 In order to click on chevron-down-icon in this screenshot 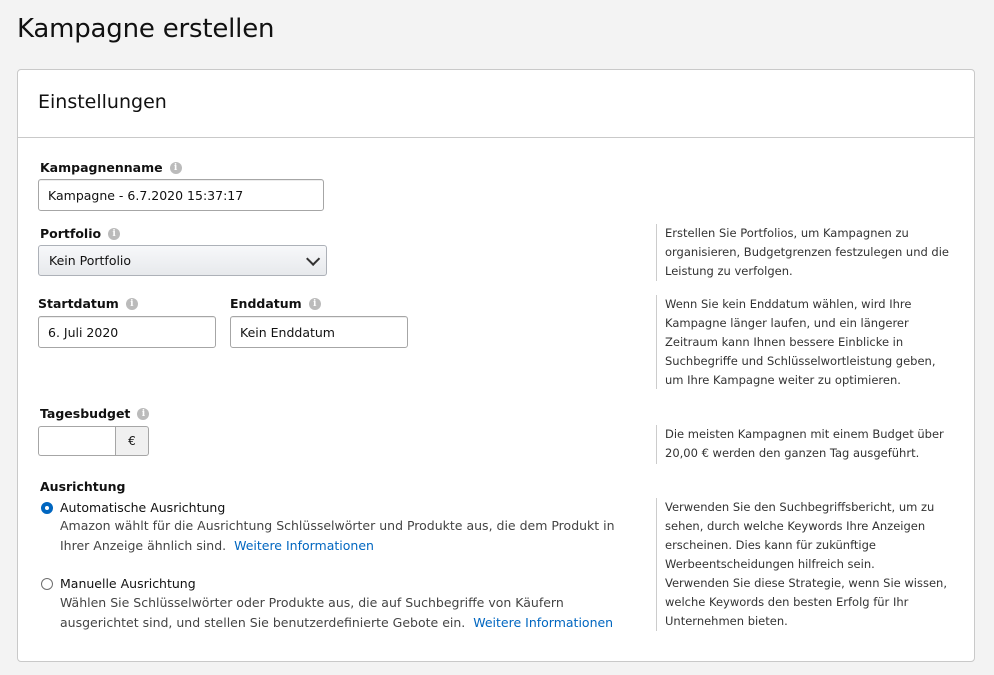, I will do `click(313, 258)`.